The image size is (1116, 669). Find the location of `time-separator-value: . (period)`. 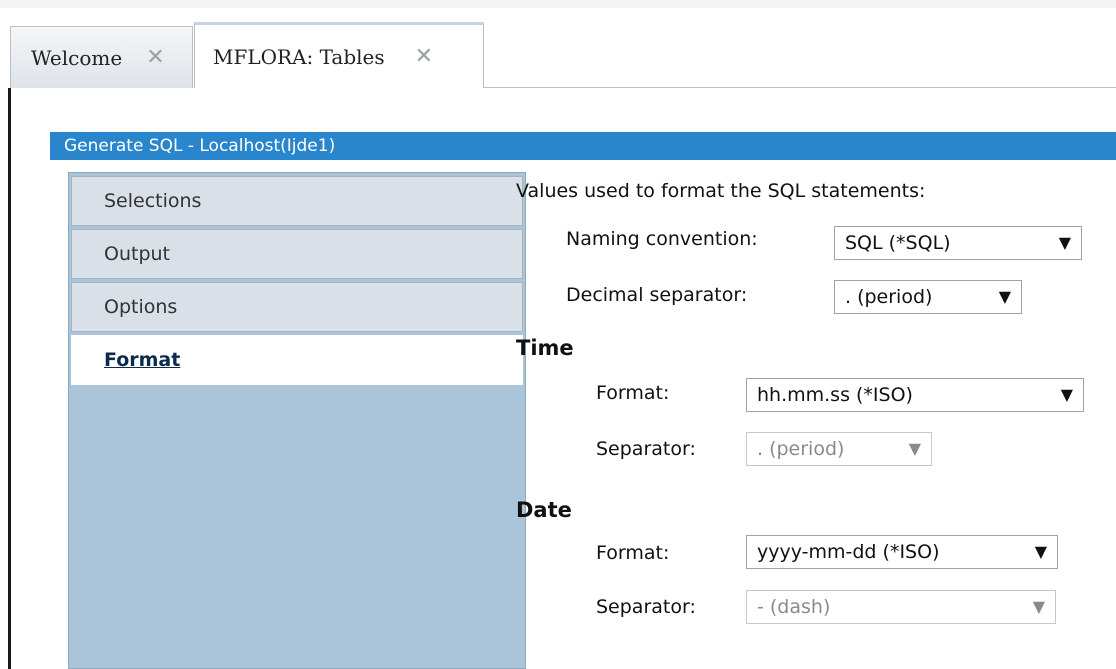

time-separator-value: . (period) is located at coordinates (801, 449).